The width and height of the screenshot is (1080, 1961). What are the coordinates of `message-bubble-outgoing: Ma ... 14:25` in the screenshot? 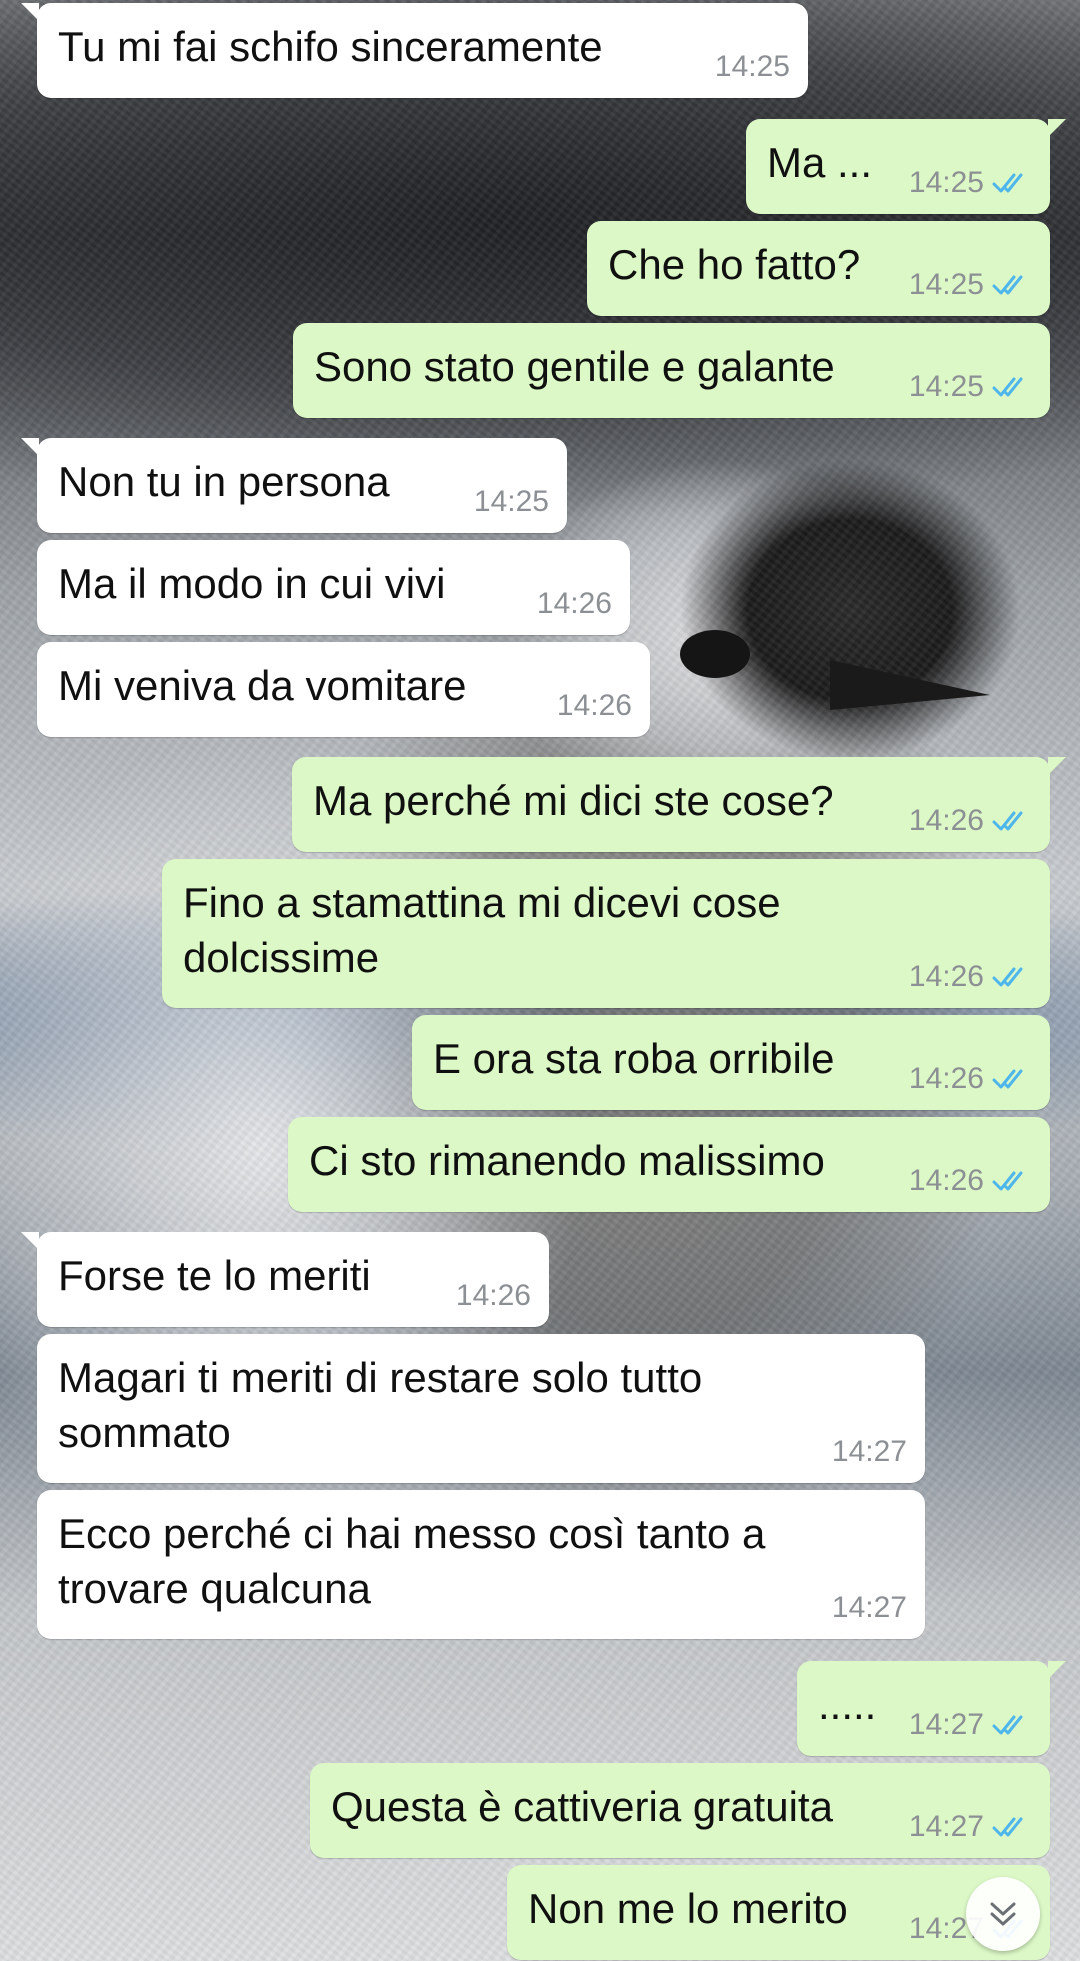 It's located at (906, 166).